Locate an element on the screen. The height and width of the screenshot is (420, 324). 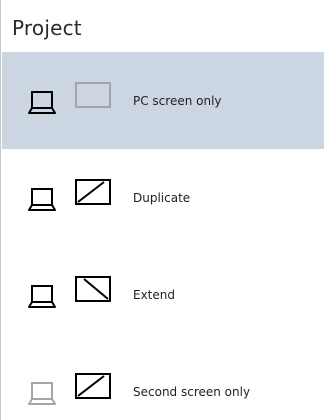
second-screen-only-icon is located at coordinates (69, 389).